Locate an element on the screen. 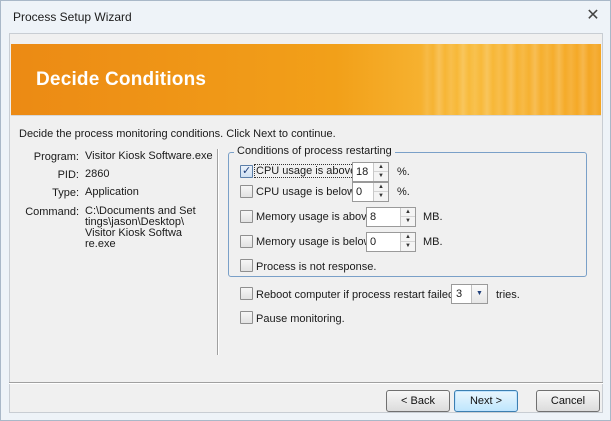  chevron-down-icon: ▼ is located at coordinates (479, 294).